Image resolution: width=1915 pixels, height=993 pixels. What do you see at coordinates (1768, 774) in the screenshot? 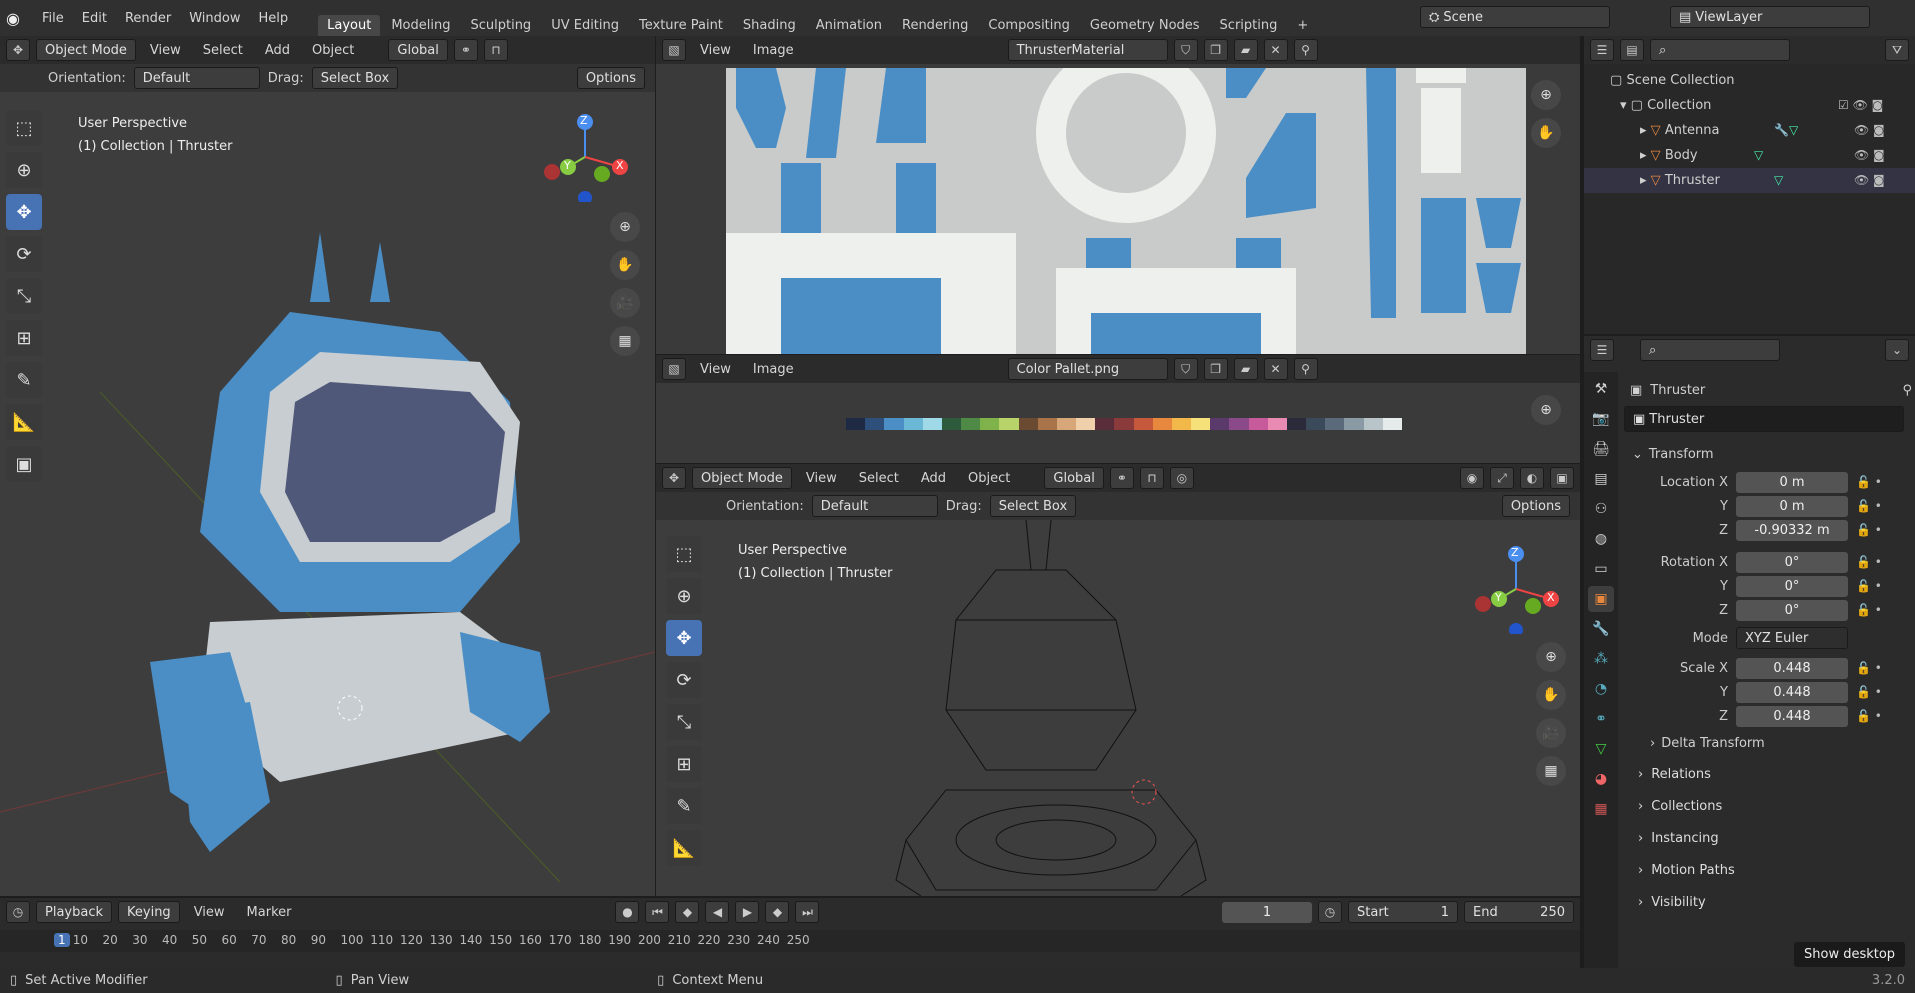
I see `relations-panel: › Relations` at bounding box center [1768, 774].